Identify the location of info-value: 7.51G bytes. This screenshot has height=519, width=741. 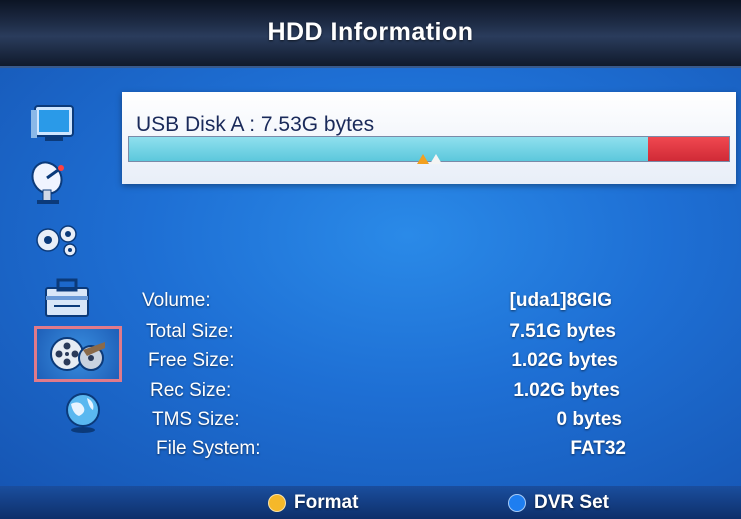
(562, 331).